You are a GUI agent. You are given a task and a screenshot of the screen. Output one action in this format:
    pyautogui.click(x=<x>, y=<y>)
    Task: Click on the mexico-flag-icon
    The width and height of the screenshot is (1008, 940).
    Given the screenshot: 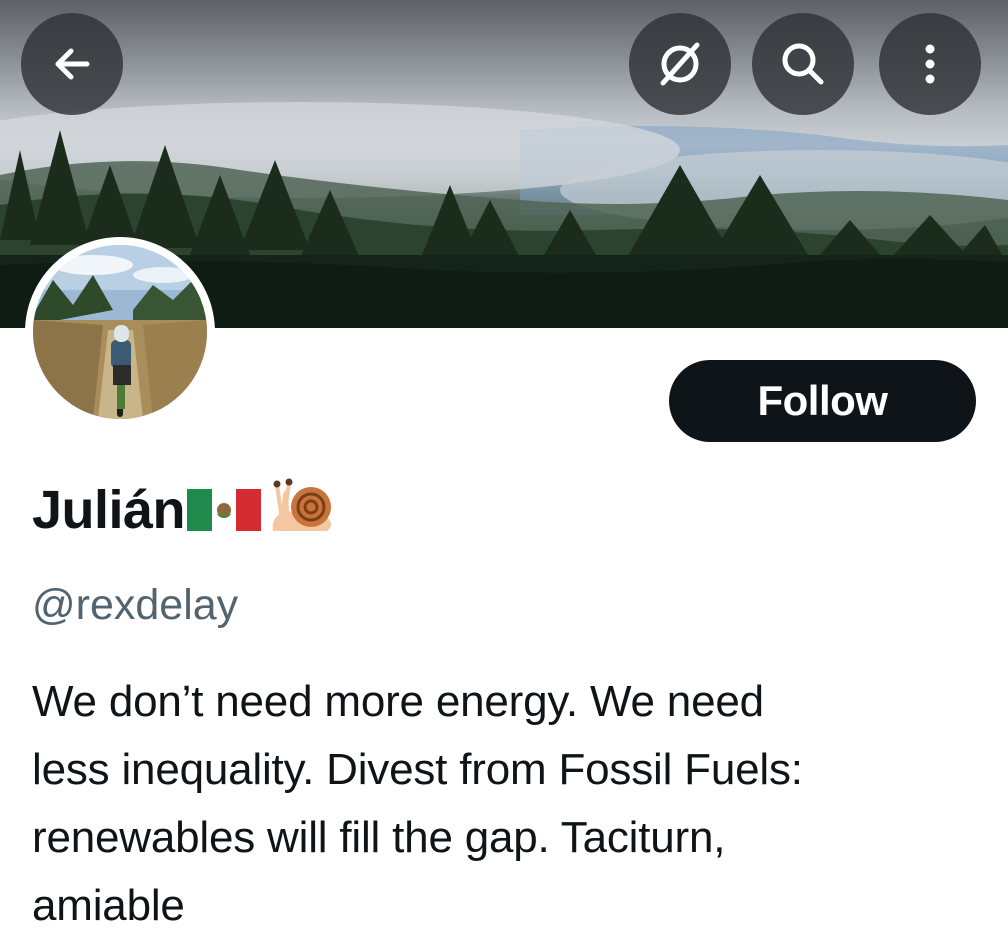 What is the action you would take?
    pyautogui.click(x=224, y=512)
    